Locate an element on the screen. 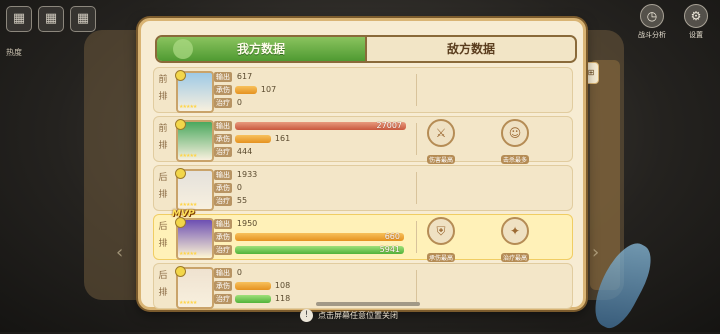  stat-output-track: 1933 is located at coordinates (324, 174).